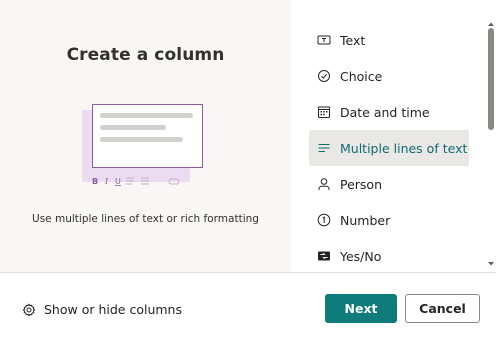 The height and width of the screenshot is (346, 496). What do you see at coordinates (324, 220) in the screenshot?
I see `number-icon` at bounding box center [324, 220].